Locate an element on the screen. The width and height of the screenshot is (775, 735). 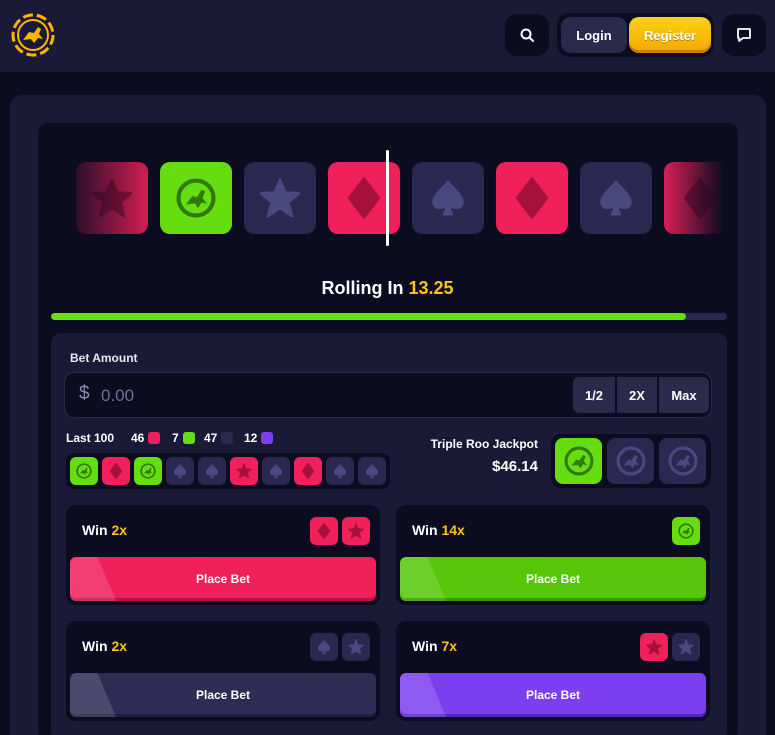
stat-purple-count: 47 is located at coordinates (211, 438).